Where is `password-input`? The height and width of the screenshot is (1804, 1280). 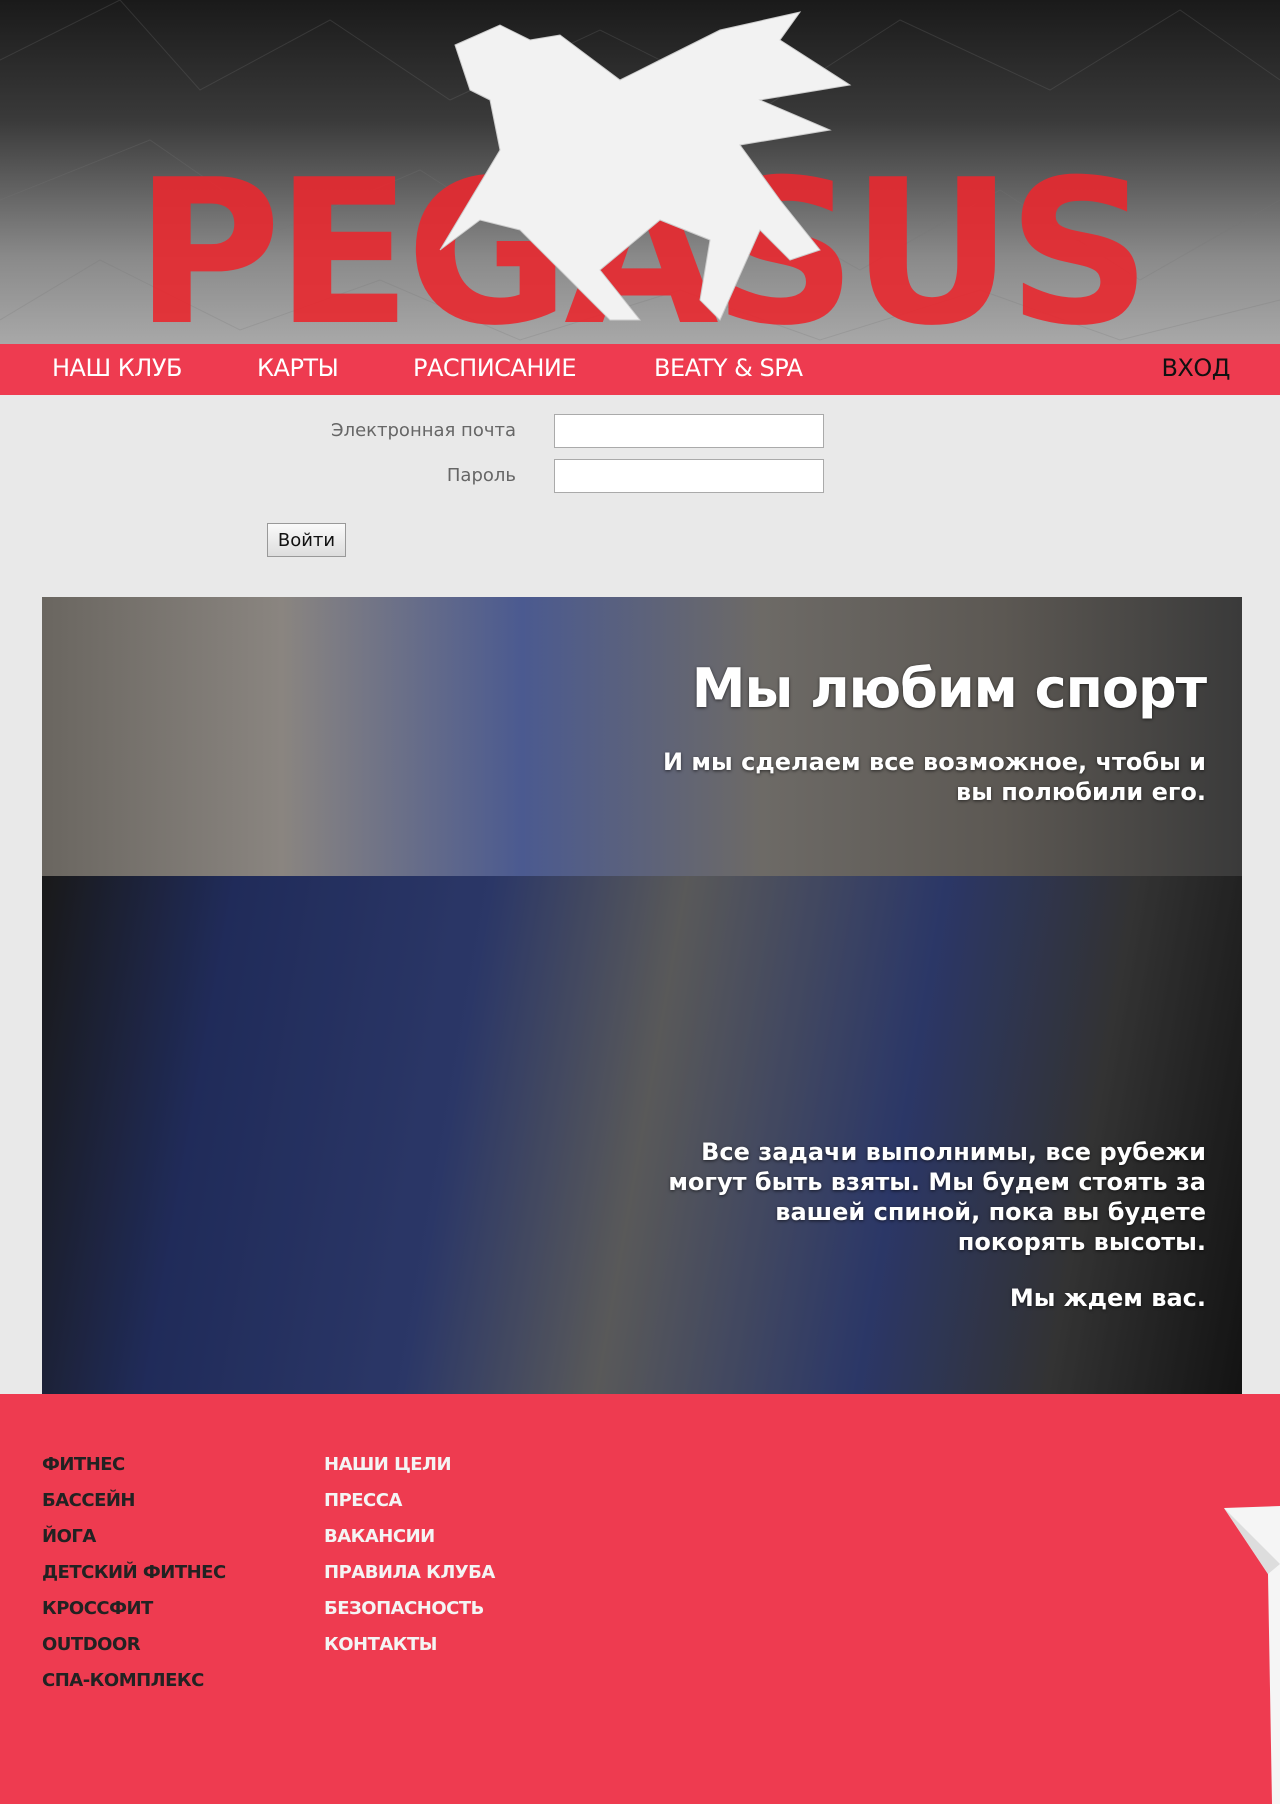
password-input is located at coordinates (689, 476).